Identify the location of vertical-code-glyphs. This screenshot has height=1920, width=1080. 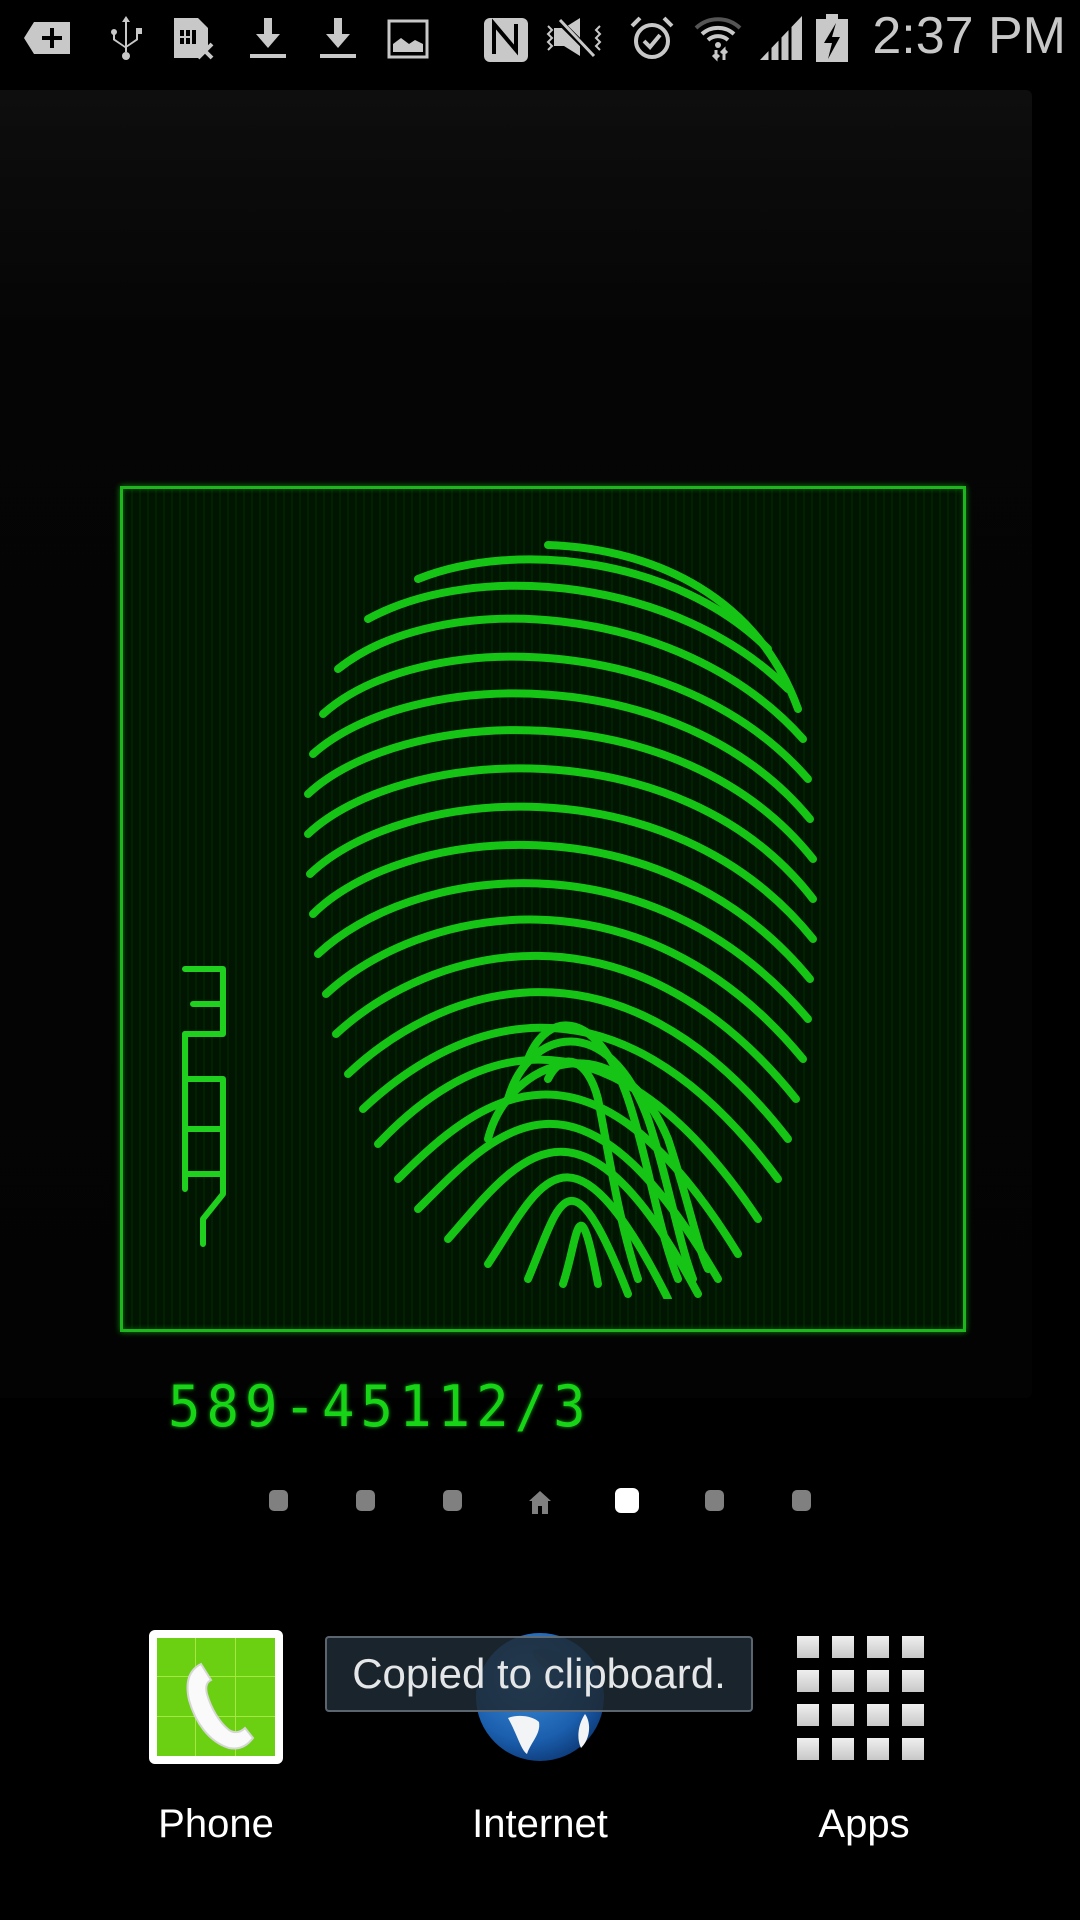
(204, 1106).